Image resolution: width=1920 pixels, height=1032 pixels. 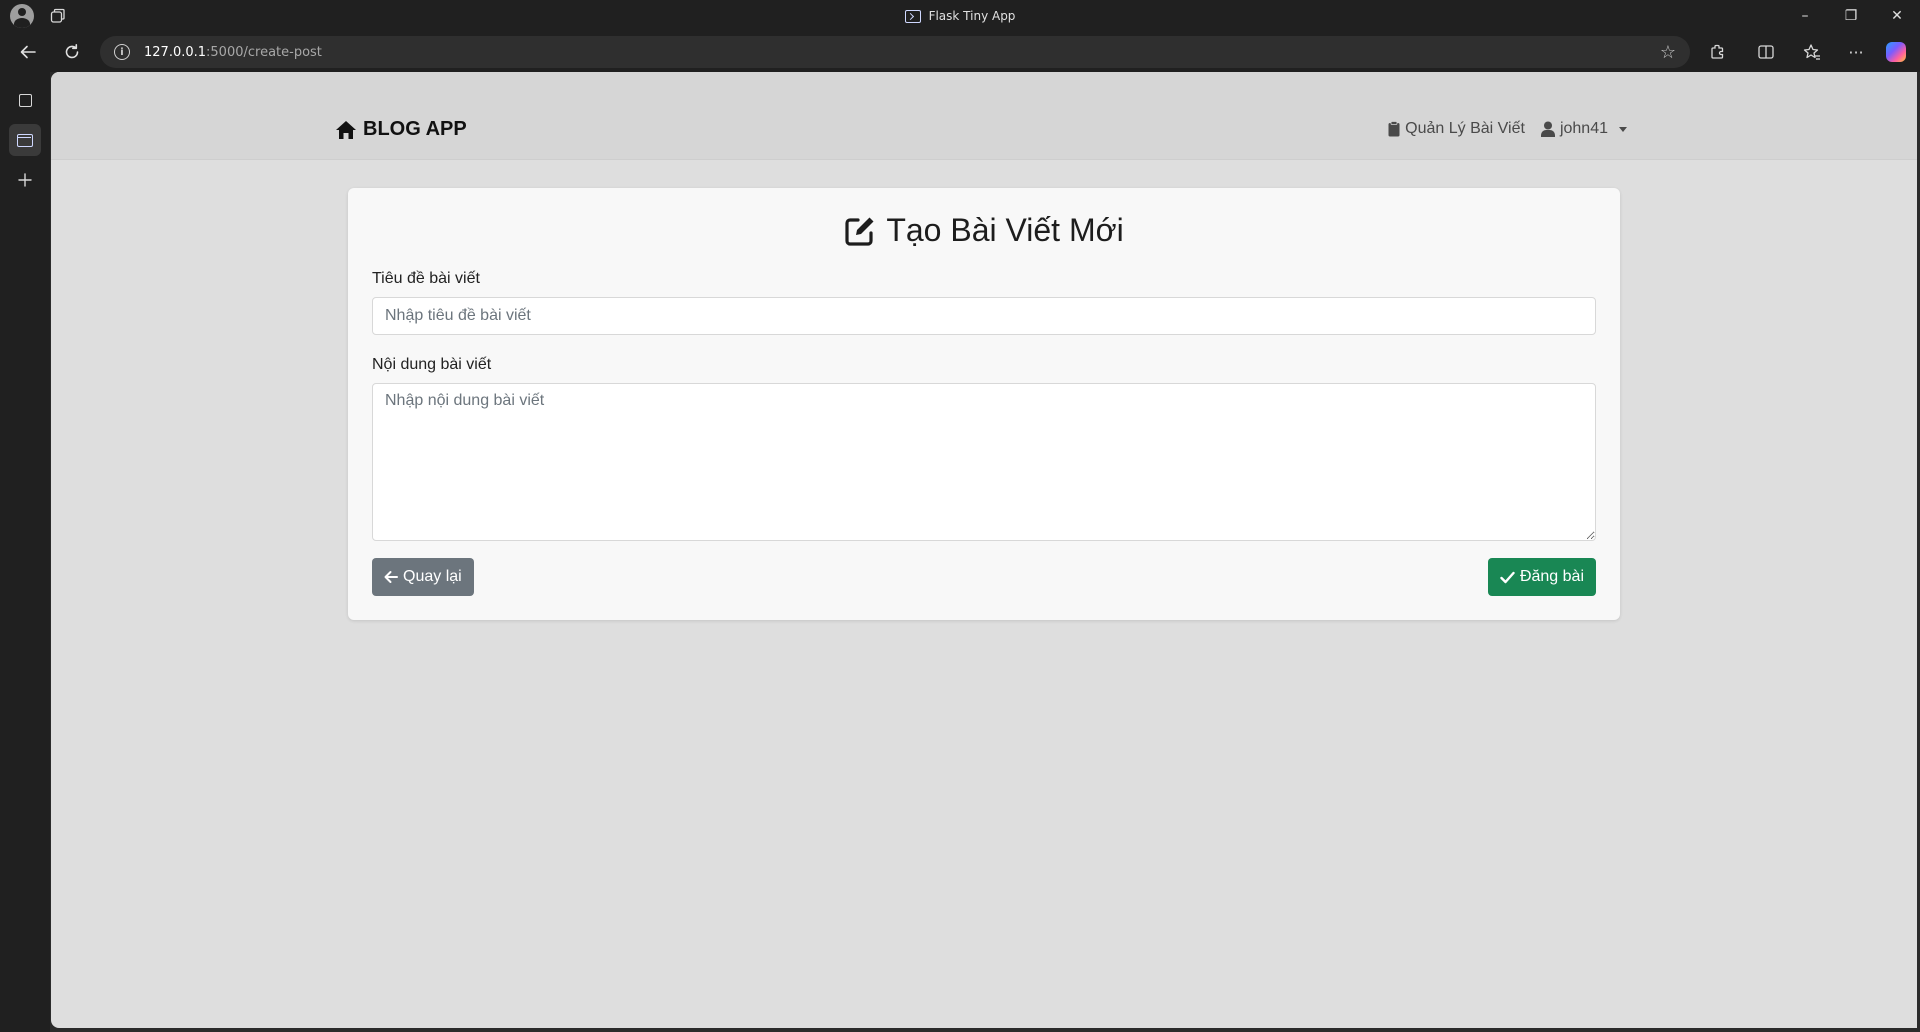 I want to click on url-host: 127.0.0.1, so click(x=175, y=52).